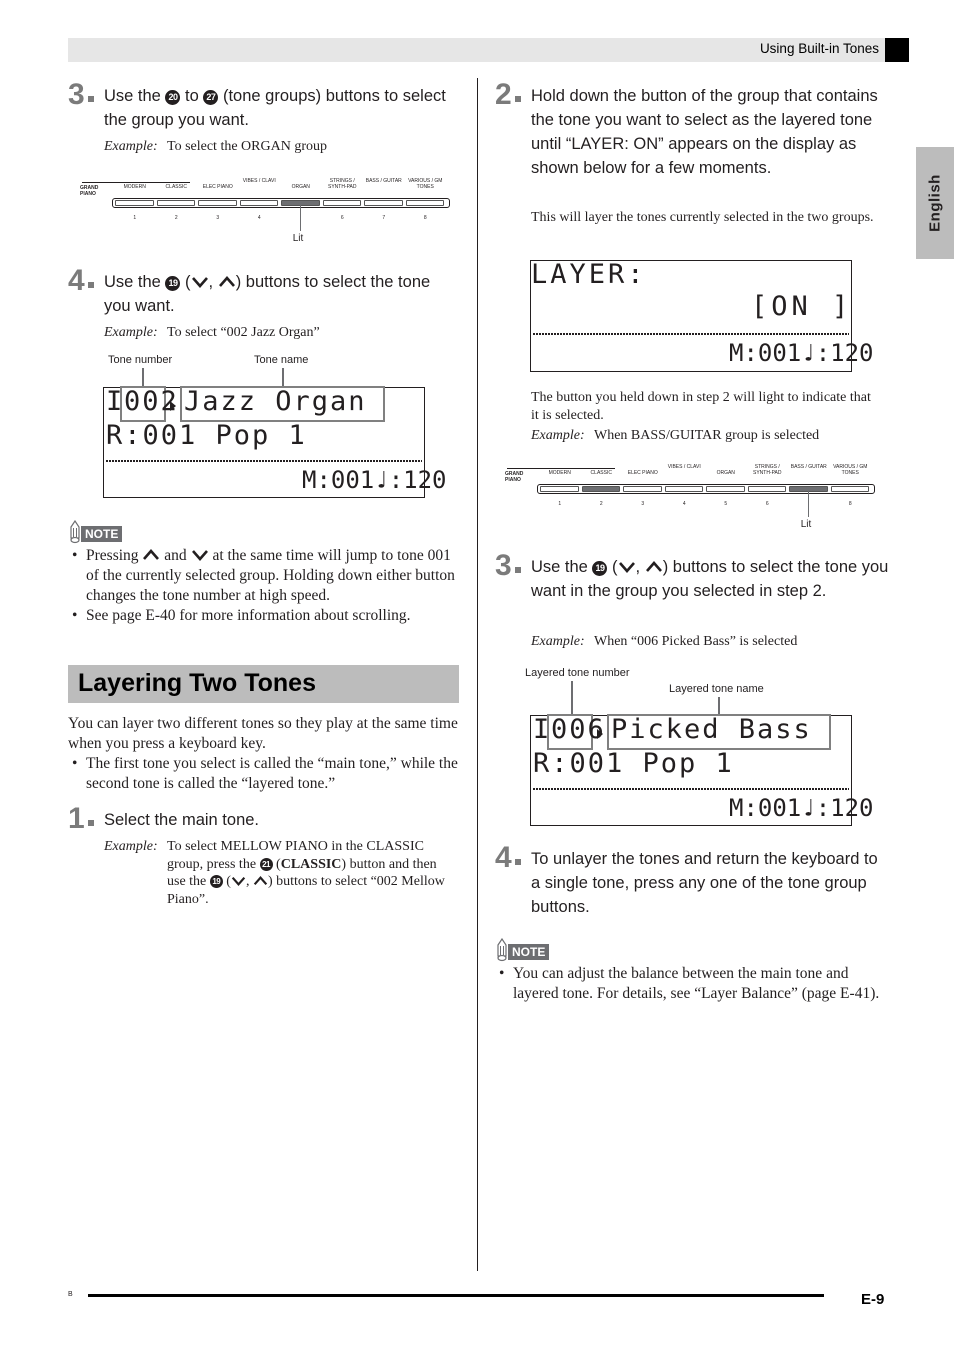  I want to click on tone-group-number: 7, so click(384, 218).